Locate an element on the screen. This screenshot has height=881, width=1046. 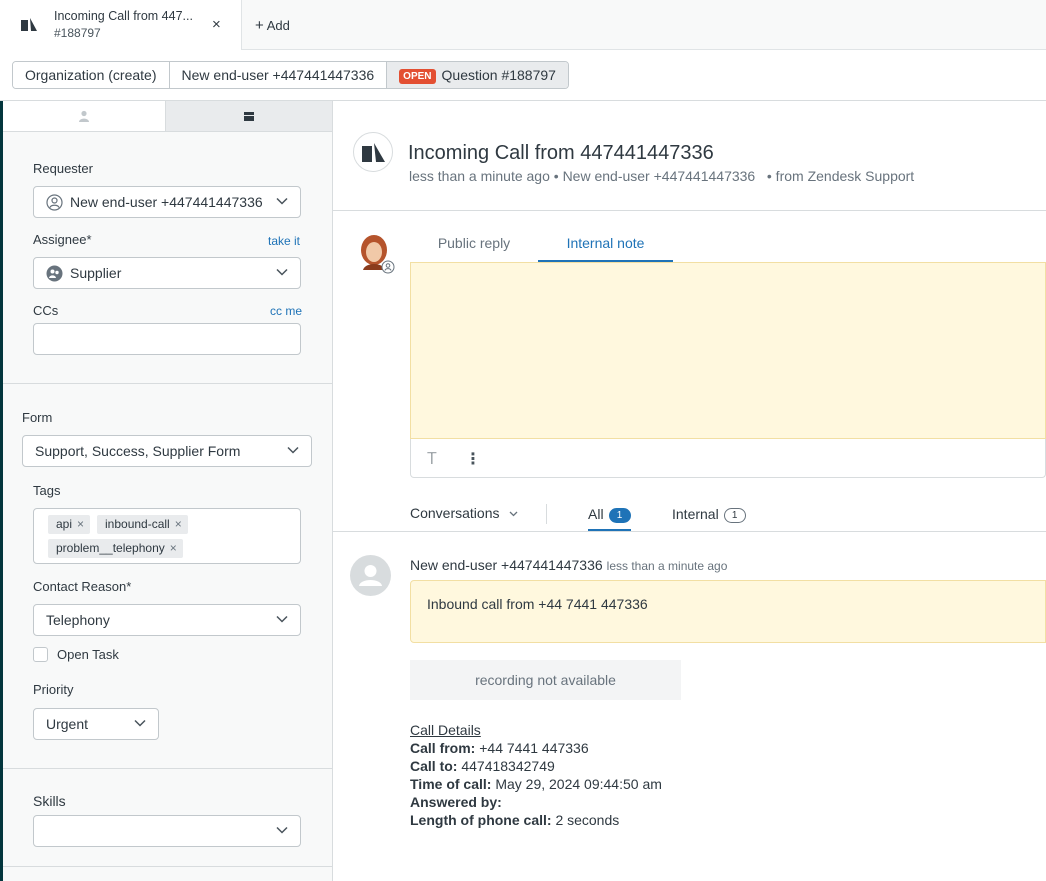
form-value: Support, Success, Supplier Form is located at coordinates (138, 451).